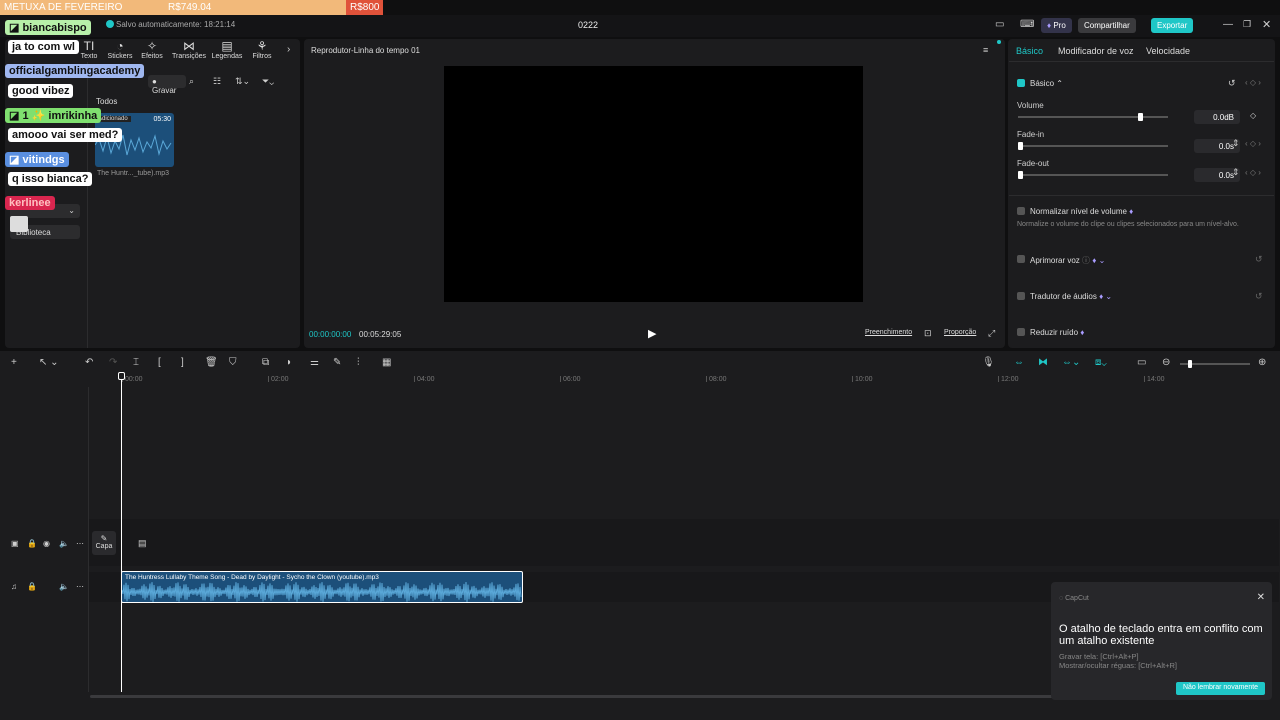 Image resolution: width=1280 pixels, height=720 pixels. I want to click on ratio-button: Proporção, so click(960, 332).